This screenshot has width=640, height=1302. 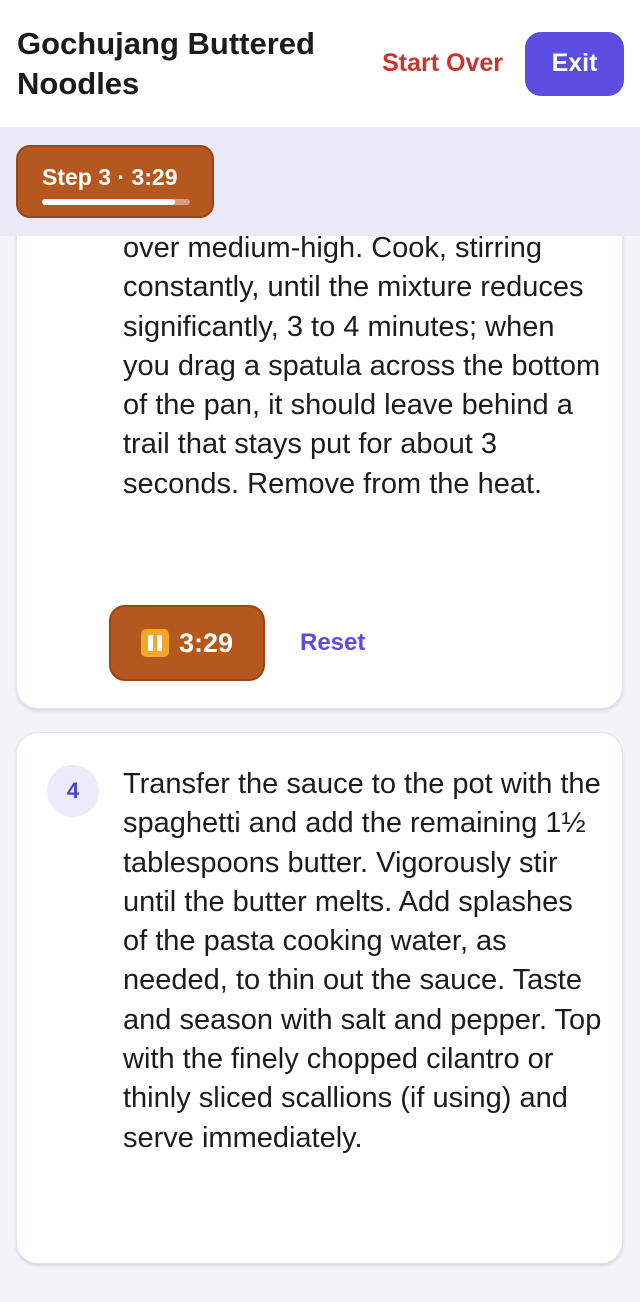 I want to click on timer-value: 3:29, so click(x=206, y=642).